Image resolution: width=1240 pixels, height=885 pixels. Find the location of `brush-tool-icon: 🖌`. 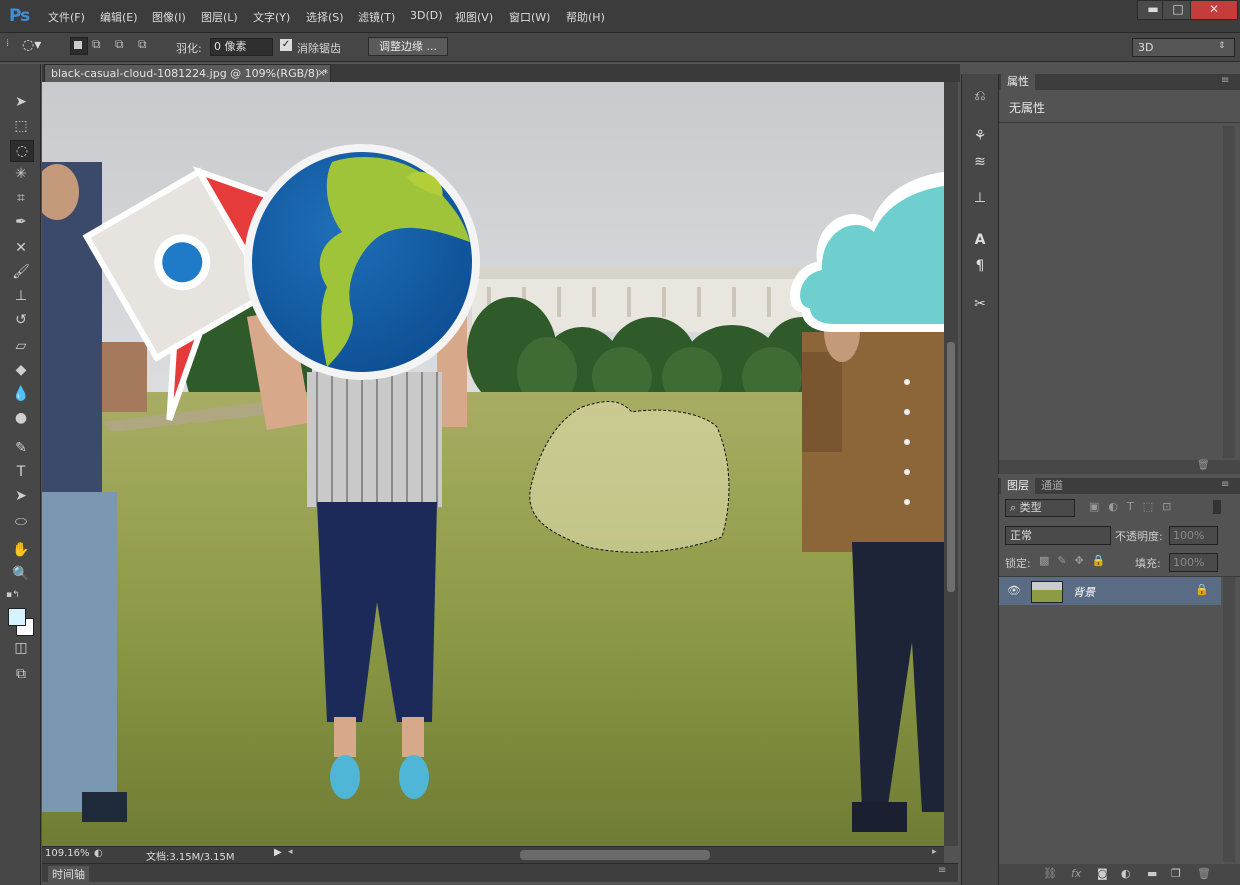

brush-tool-icon: 🖌 is located at coordinates (21, 272).